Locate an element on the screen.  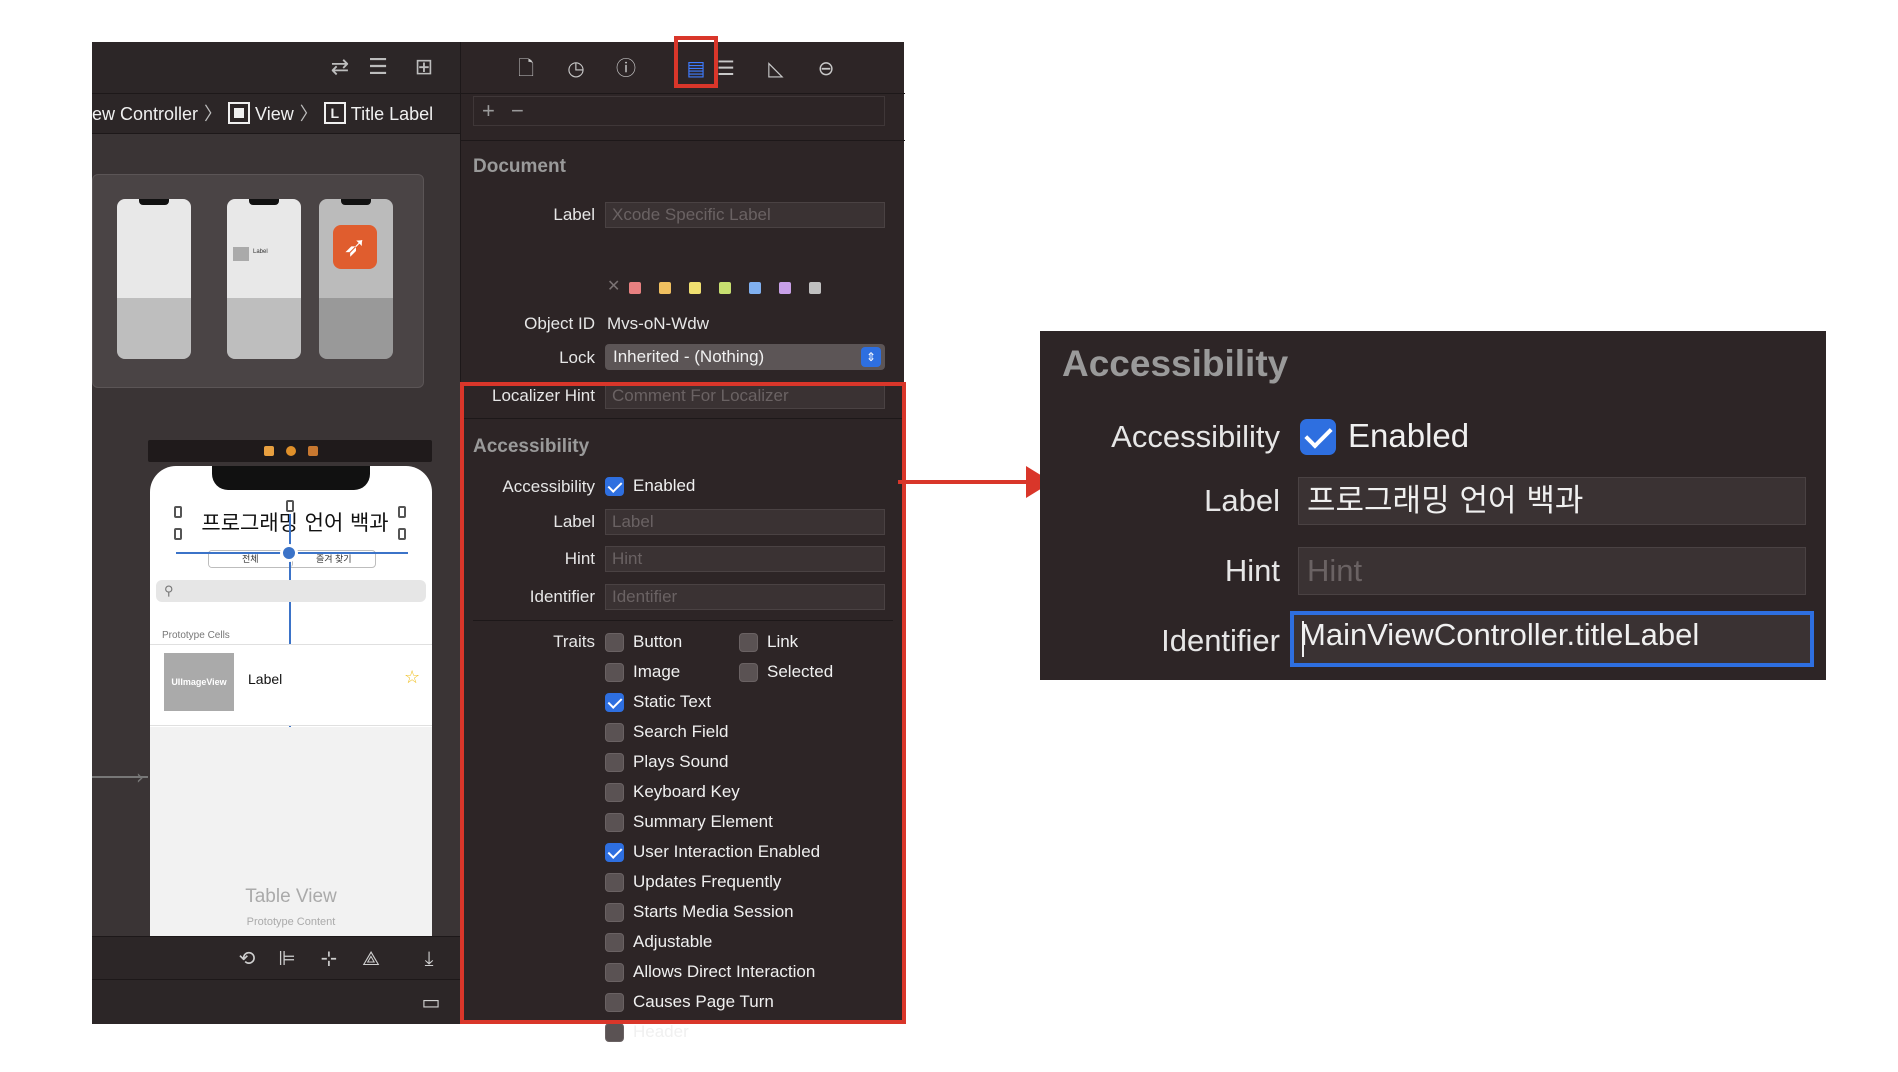
add-button: + is located at coordinates (488, 110).